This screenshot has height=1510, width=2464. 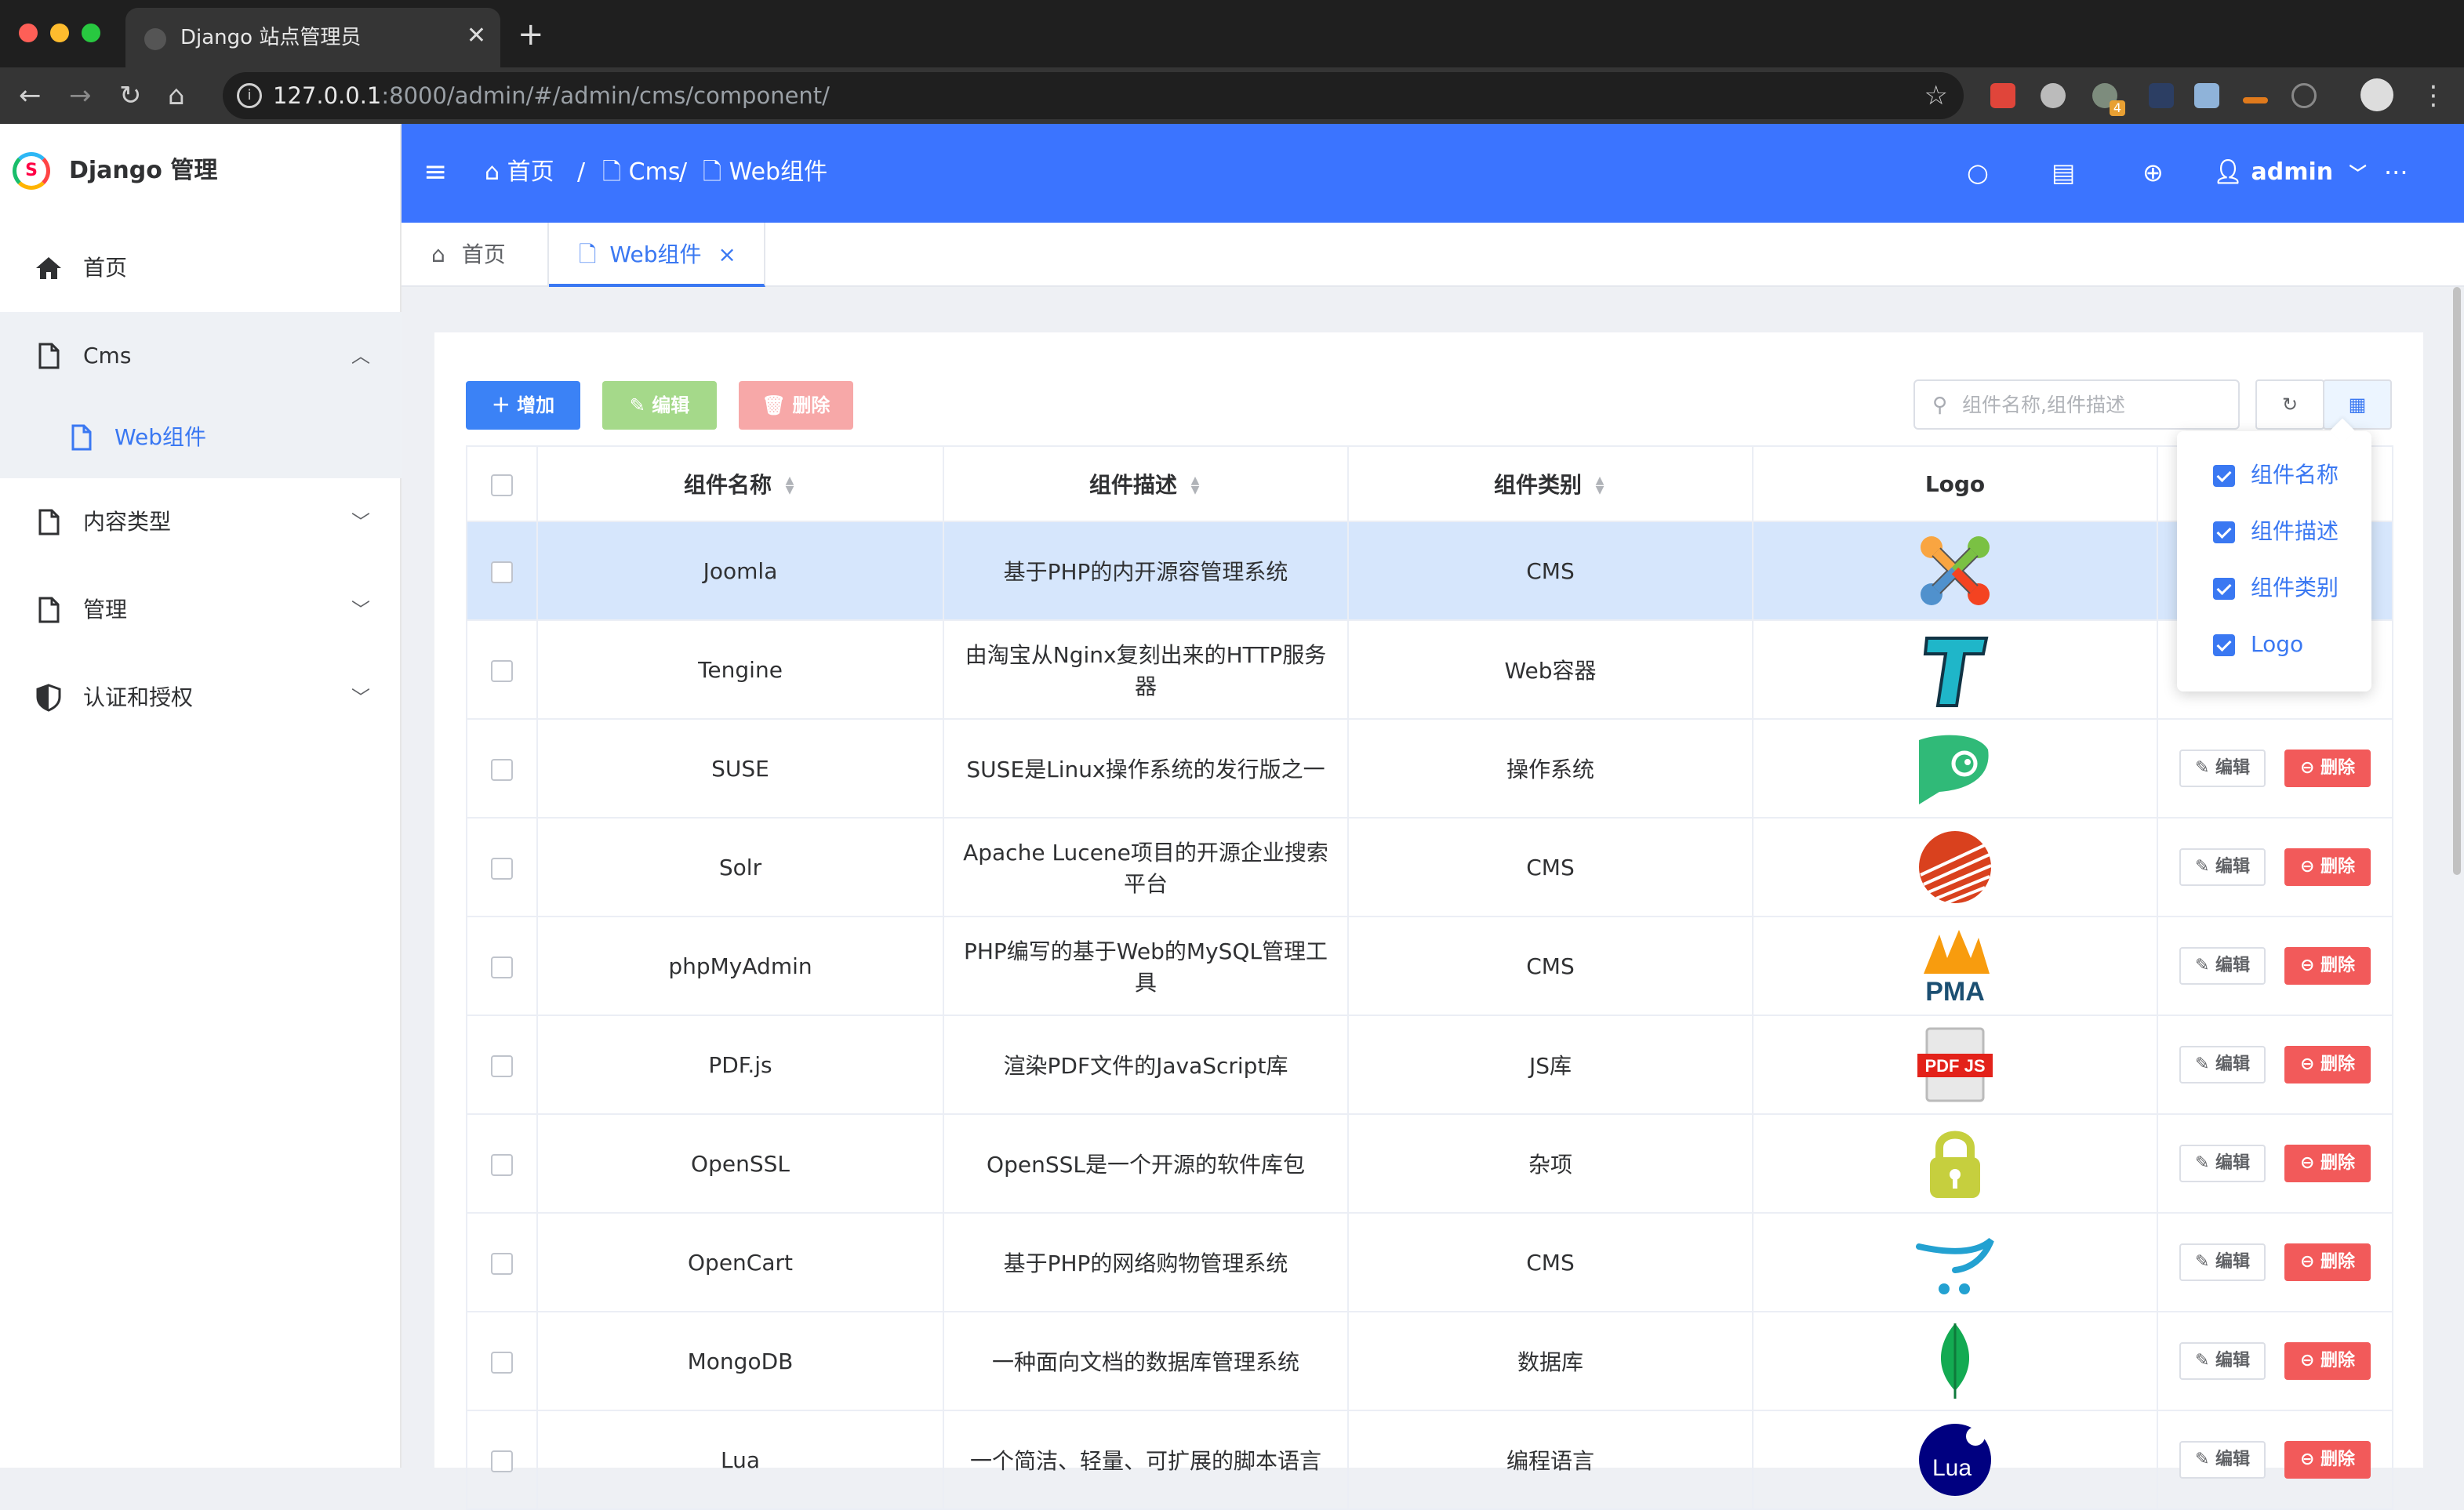 What do you see at coordinates (1429, 1460) in the screenshot?
I see `table-row: Lua 一个简洁、轻量、可扩展的脚本语言 编程语言 Lua ✎ 编辑 ⊖ 删除` at bounding box center [1429, 1460].